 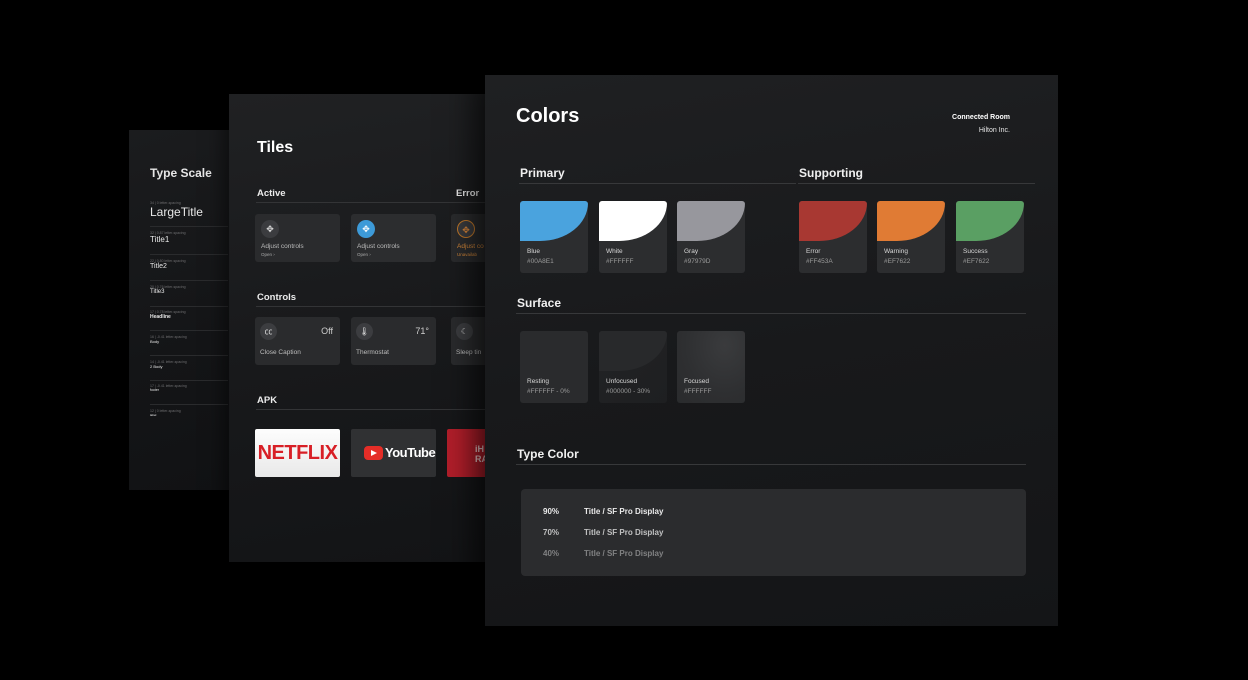 I want to click on adjust-controls-tile: ✥ Adjust controls Open ›, so click(x=297, y=238).